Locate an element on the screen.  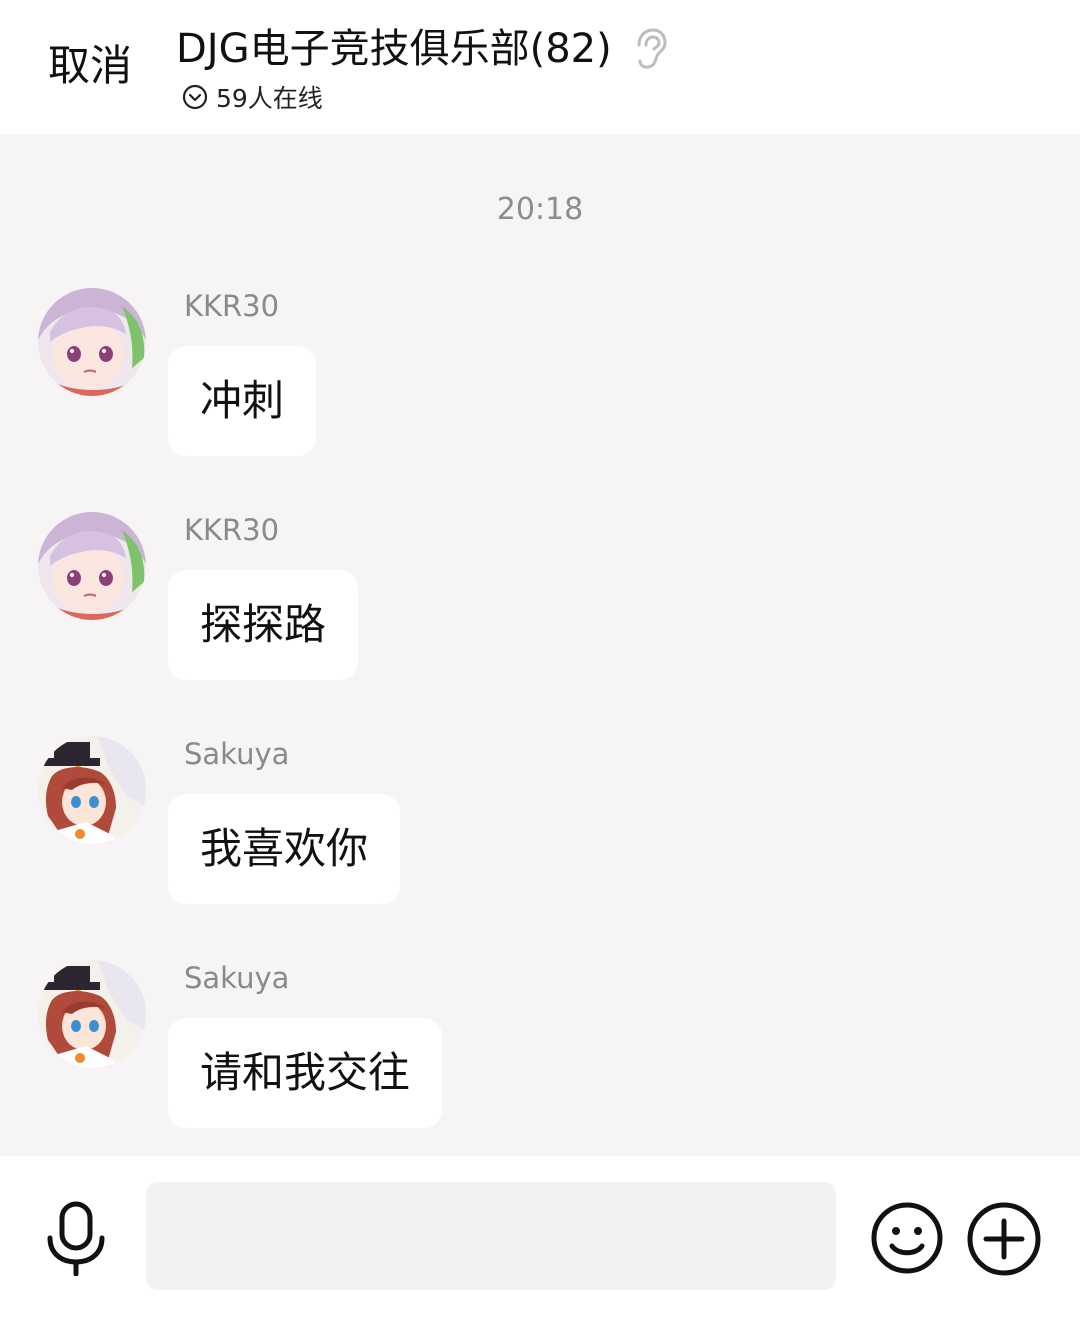
message-bubble: 请和我交往 is located at coordinates (305, 1073).